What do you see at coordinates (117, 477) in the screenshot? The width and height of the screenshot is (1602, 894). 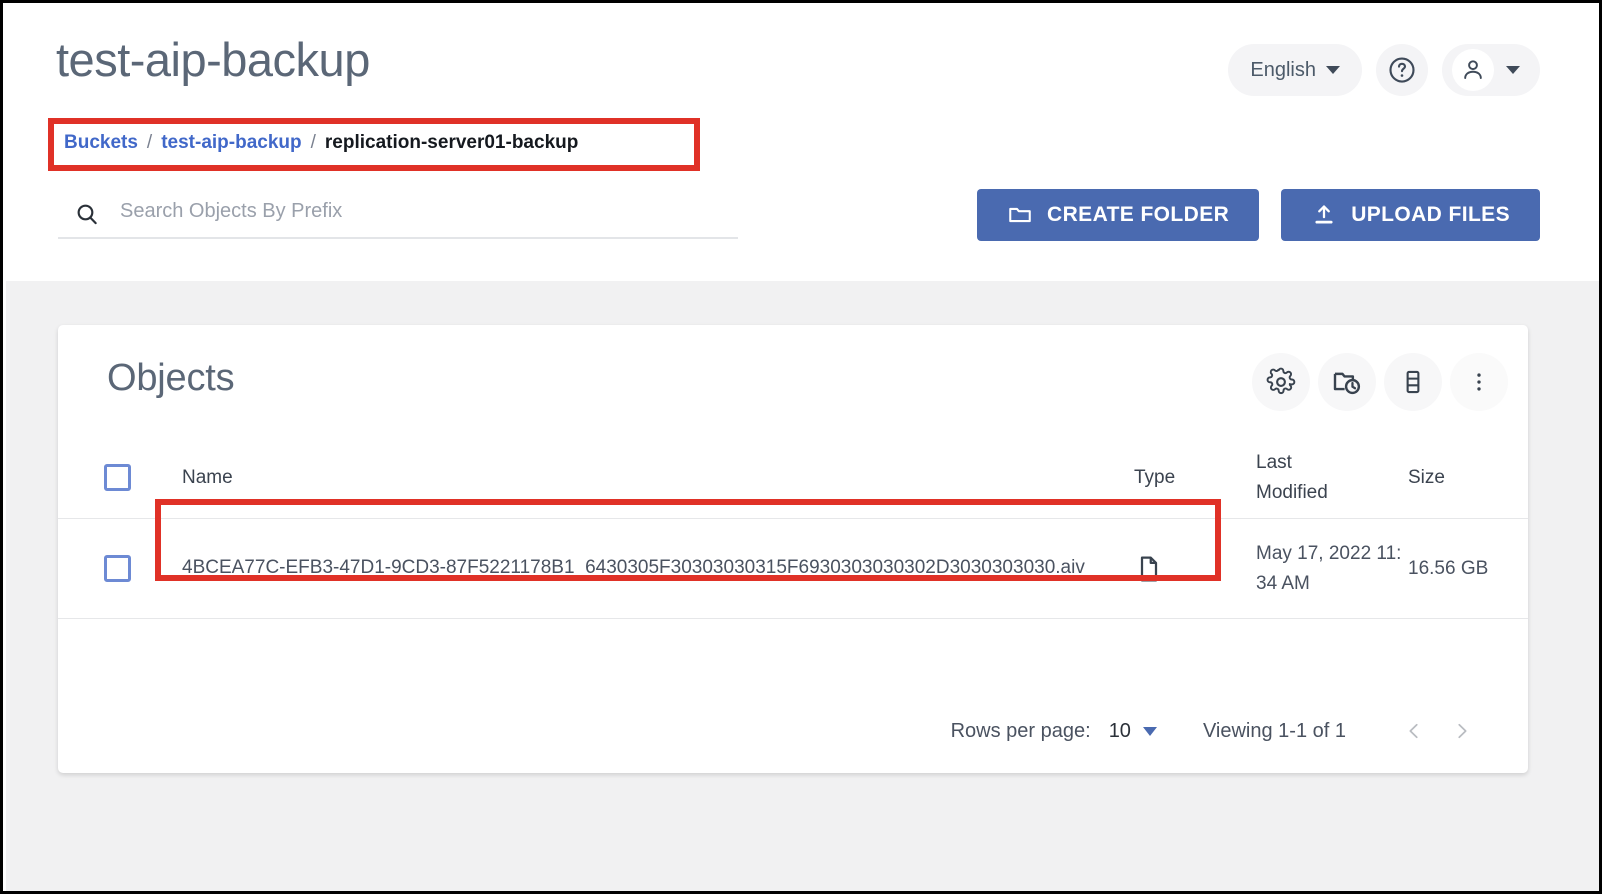 I see `select-all-checkbox` at bounding box center [117, 477].